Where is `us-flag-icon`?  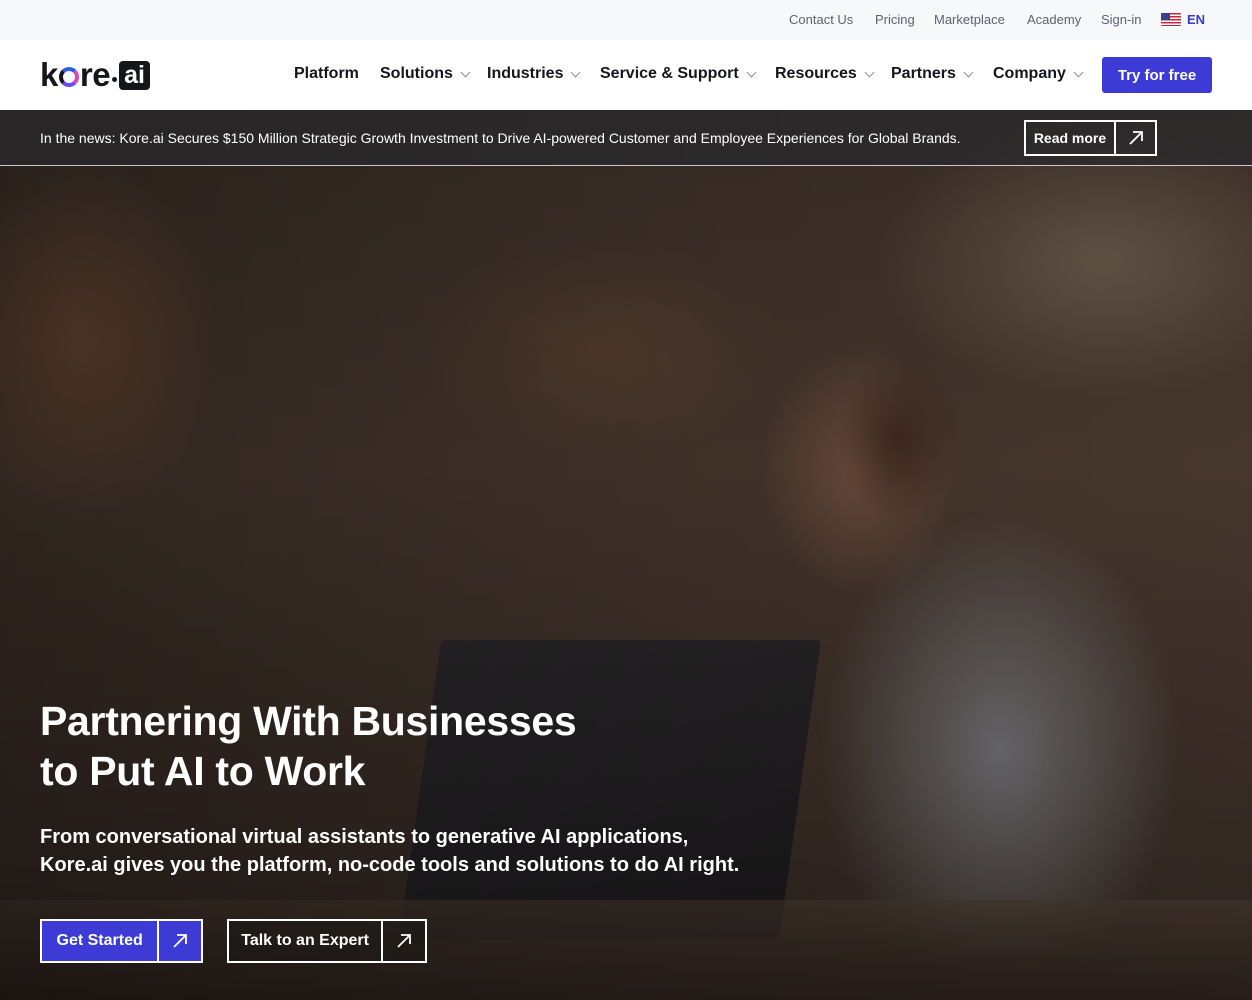 us-flag-icon is located at coordinates (1171, 19).